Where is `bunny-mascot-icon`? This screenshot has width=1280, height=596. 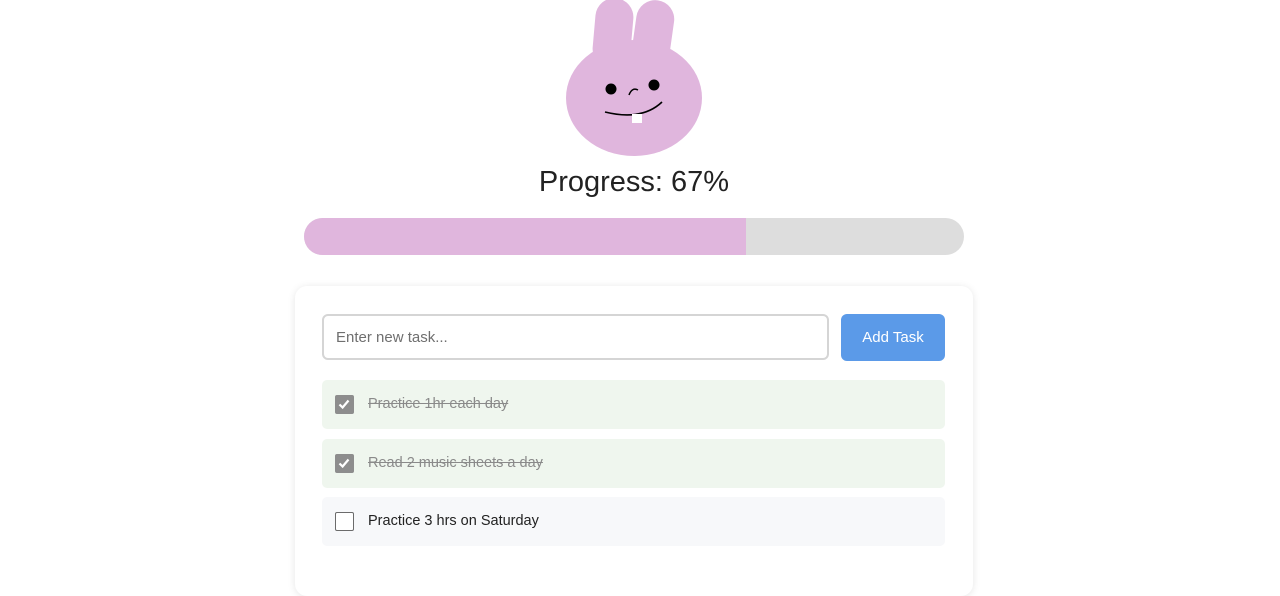 bunny-mascot-icon is located at coordinates (634, 78).